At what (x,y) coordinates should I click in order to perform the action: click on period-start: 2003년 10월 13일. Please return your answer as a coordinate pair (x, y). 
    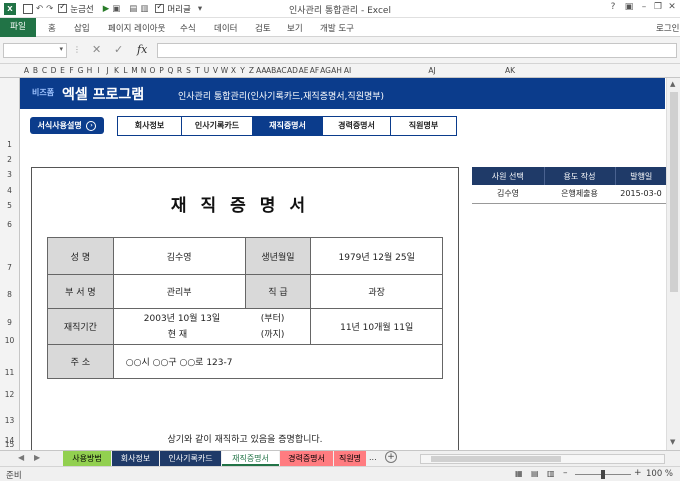
    Looking at the image, I should click on (182, 319).